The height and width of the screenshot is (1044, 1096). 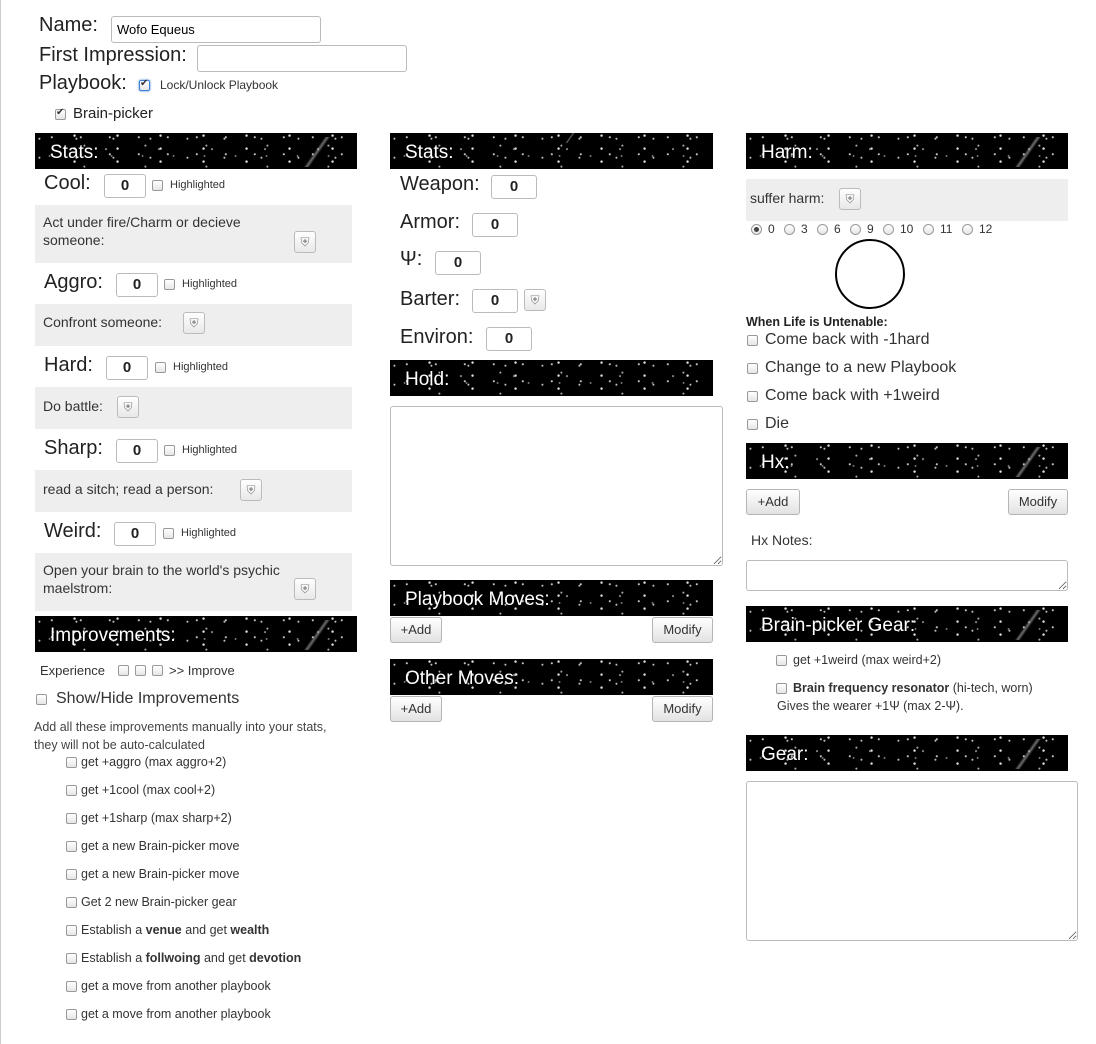 I want to click on playbook-moves-header: Playbook Moves:, so click(x=551, y=598).